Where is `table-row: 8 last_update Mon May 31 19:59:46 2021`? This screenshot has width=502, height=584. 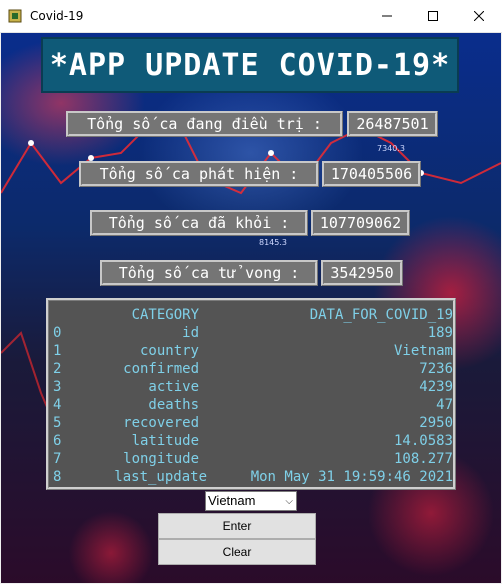 table-row: 8 last_update Mon May 31 19:59:46 2021 is located at coordinates (251, 477).